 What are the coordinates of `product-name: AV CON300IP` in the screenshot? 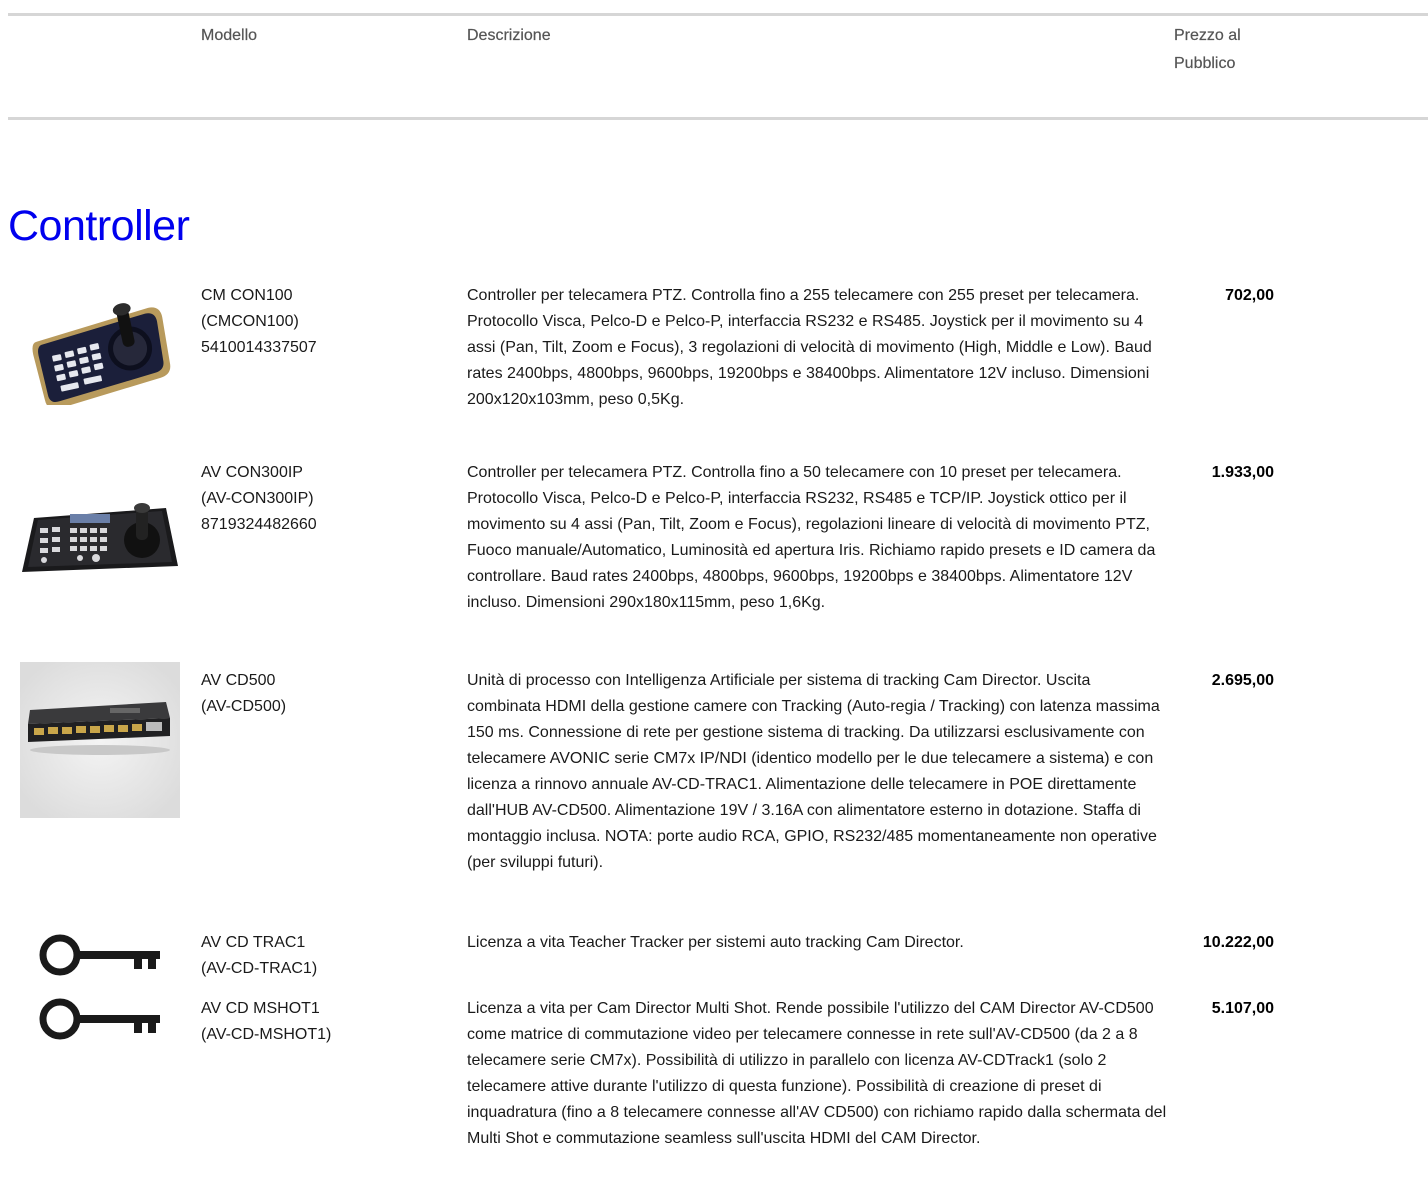 It's located at (252, 472).